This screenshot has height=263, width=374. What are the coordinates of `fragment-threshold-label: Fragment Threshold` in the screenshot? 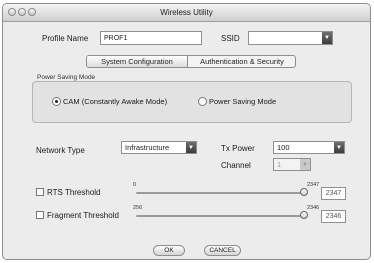 It's located at (83, 215).